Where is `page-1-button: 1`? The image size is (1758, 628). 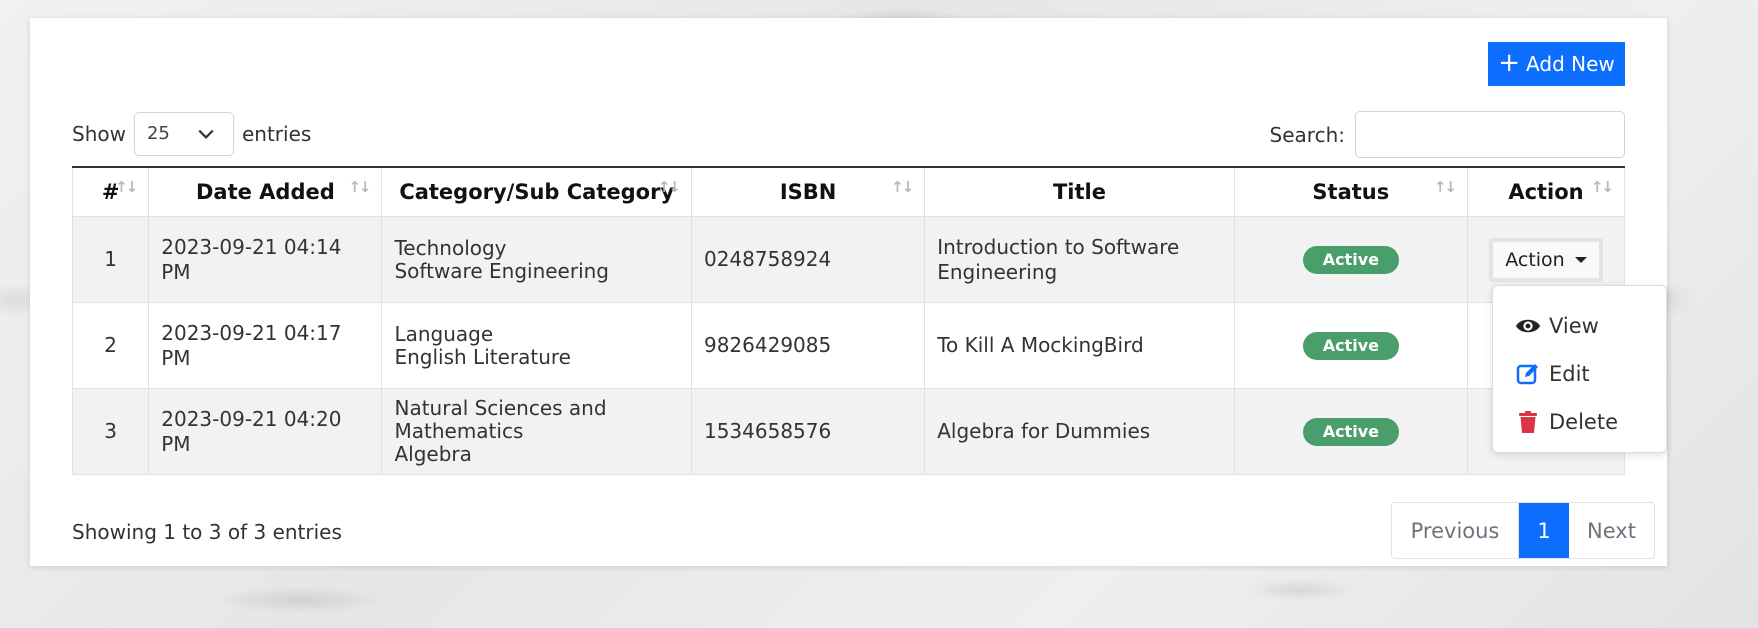
page-1-button: 1 is located at coordinates (1544, 530).